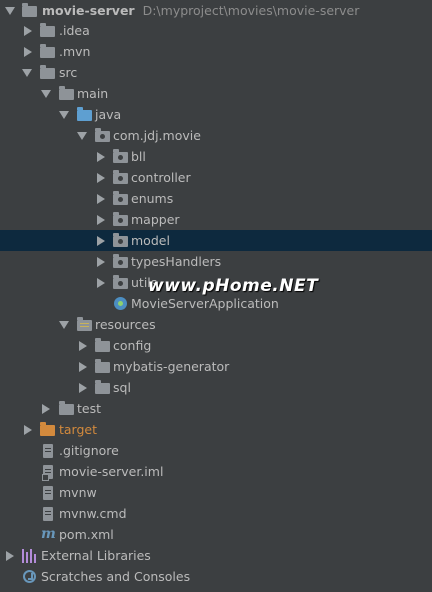 Image resolution: width=432 pixels, height=592 pixels. What do you see at coordinates (216, 429) in the screenshot?
I see `tree-row-target: target` at bounding box center [216, 429].